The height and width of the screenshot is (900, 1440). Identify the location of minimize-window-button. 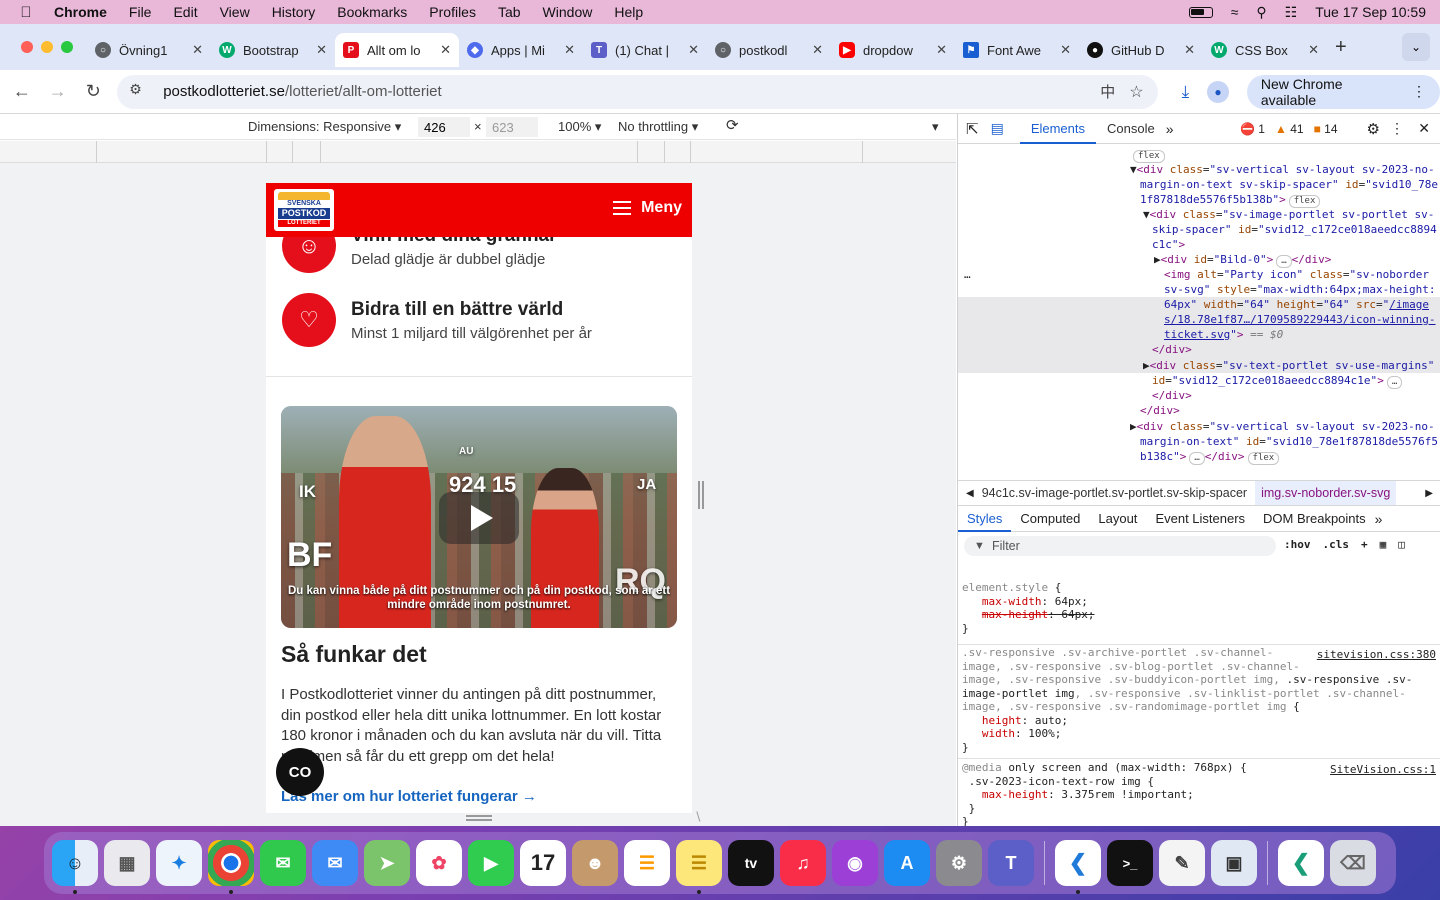
(47, 47).